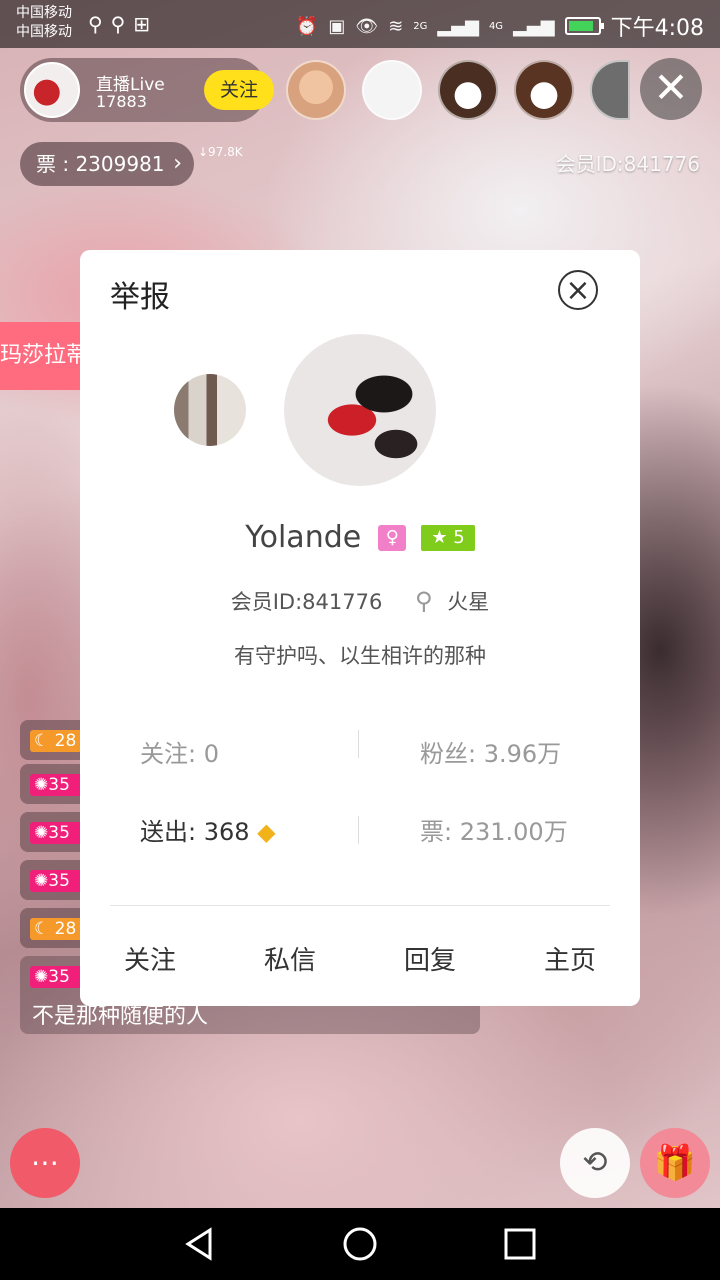  Describe the element at coordinates (490, 751) in the screenshot. I see `fans-count: 粉丝: 3.96万` at that location.